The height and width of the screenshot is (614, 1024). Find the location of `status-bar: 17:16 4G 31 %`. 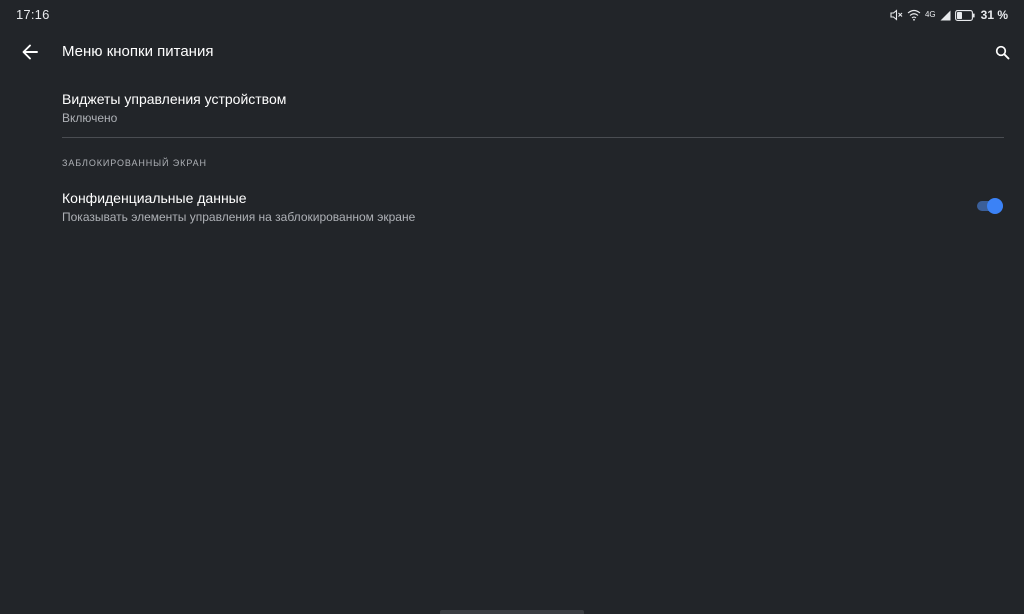

status-bar: 17:16 4G 31 % is located at coordinates (512, 14).